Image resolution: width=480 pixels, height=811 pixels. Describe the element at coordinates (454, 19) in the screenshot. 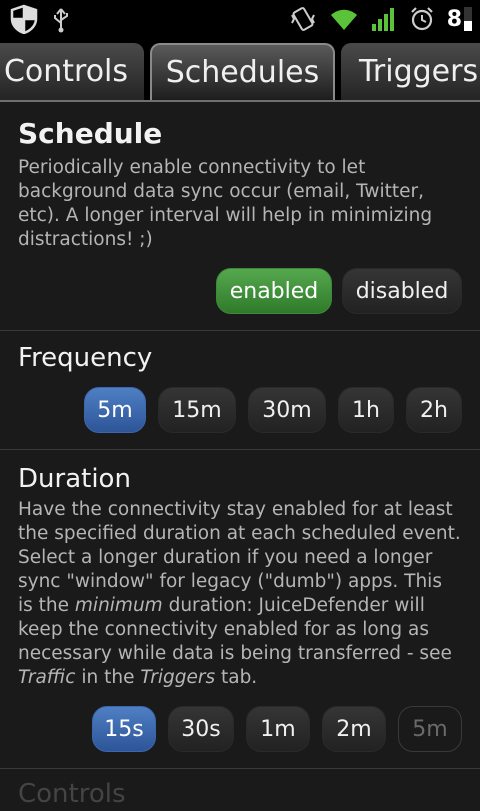

I see `battery-level-text: 8` at that location.